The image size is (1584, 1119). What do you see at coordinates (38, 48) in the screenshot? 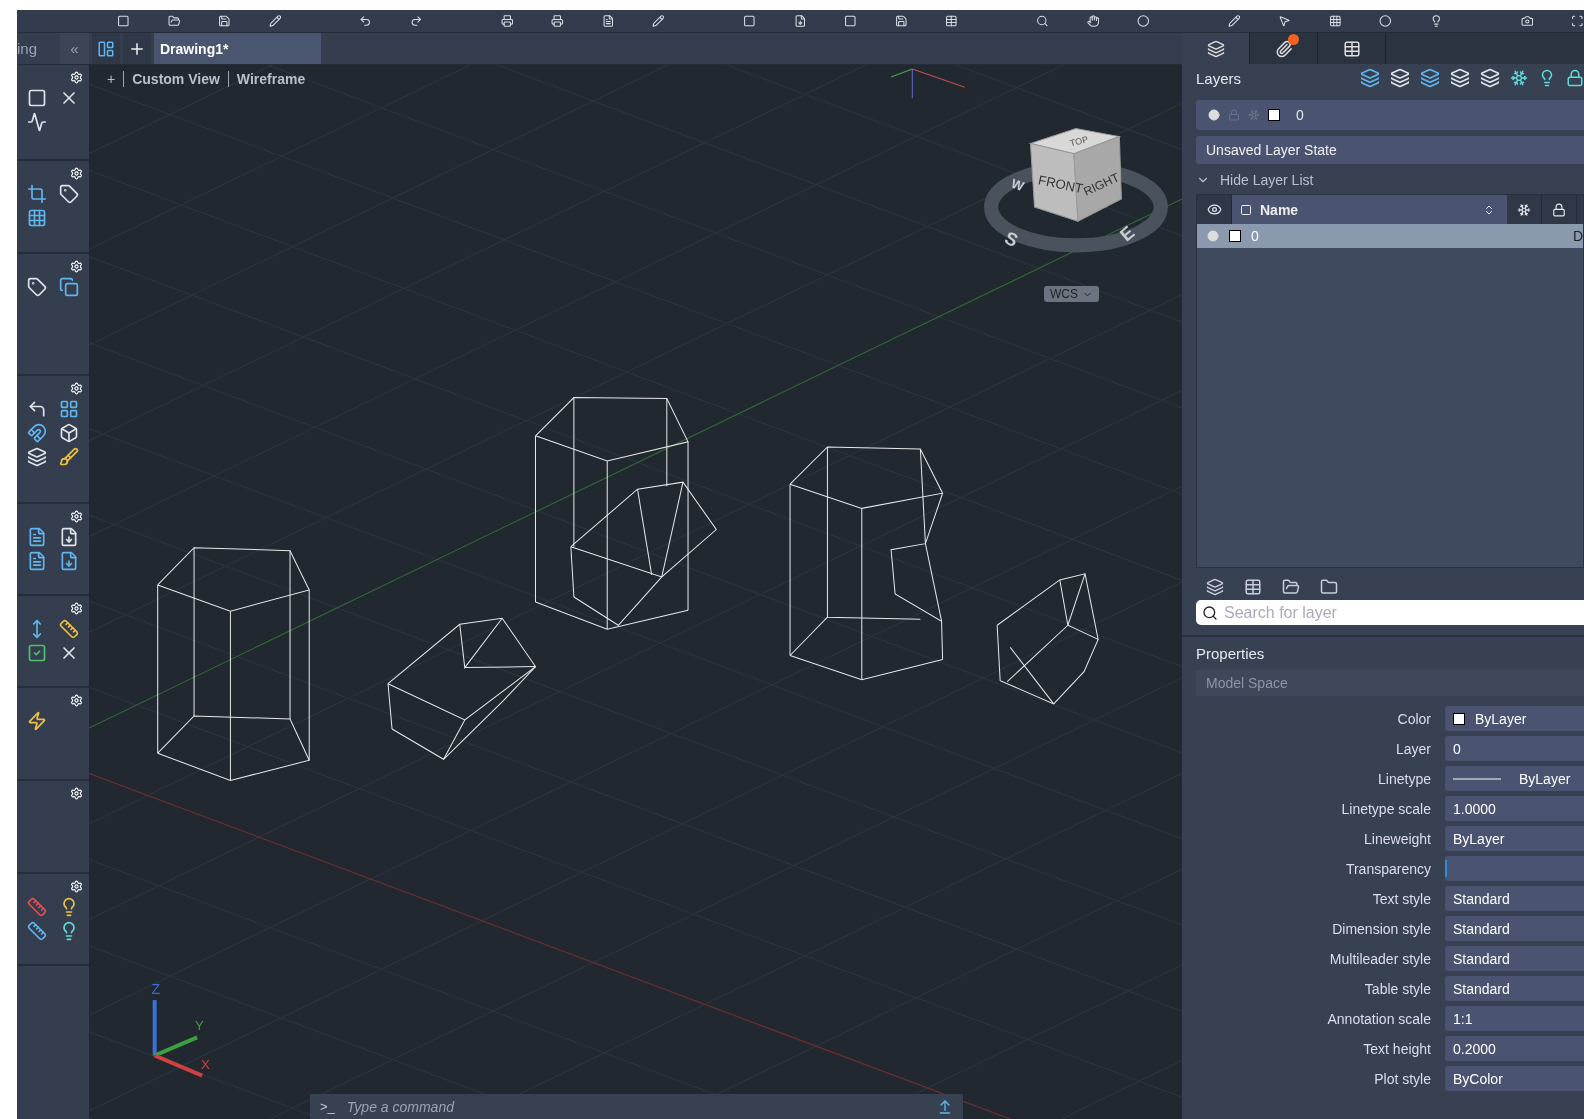
I see `sidebar-tab: ing` at bounding box center [38, 48].